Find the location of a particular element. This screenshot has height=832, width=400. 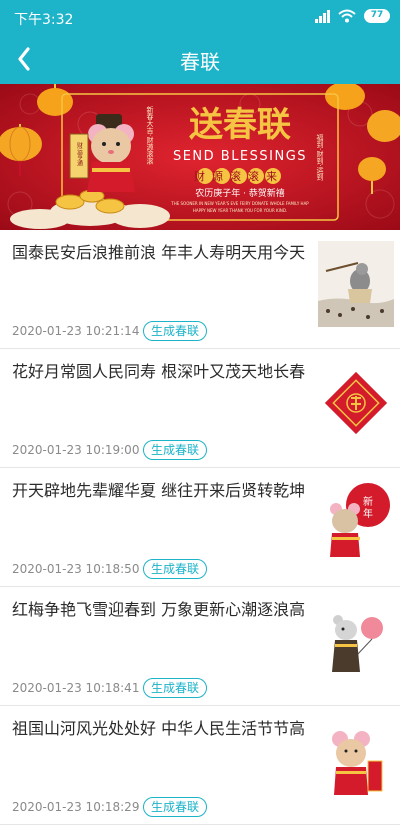

new-year-mouse-sticker-illustration: 新 年 is located at coordinates (356, 522).